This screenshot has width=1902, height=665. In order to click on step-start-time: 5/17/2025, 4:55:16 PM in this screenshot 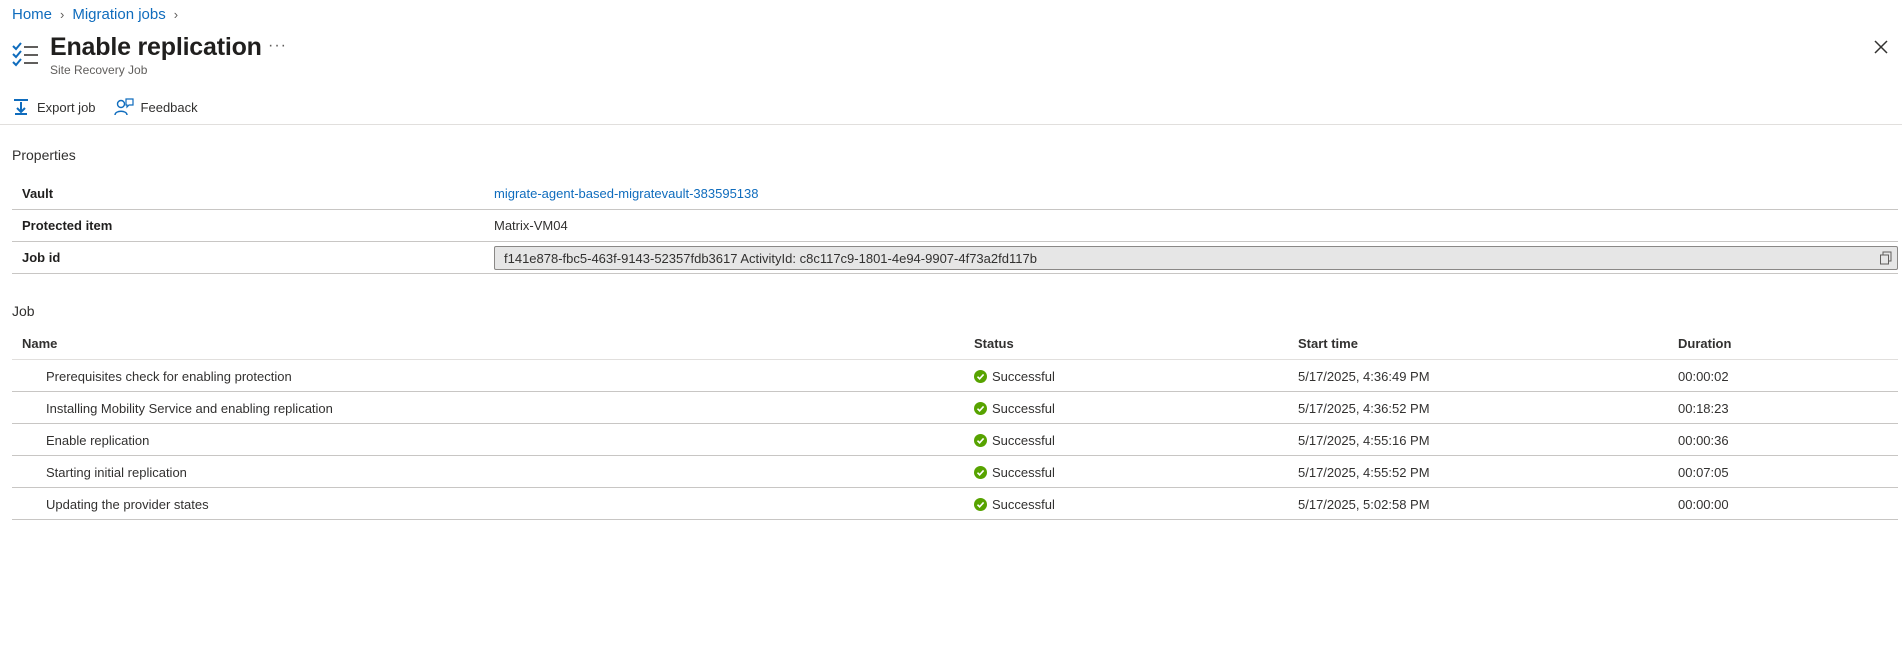, I will do `click(1364, 440)`.